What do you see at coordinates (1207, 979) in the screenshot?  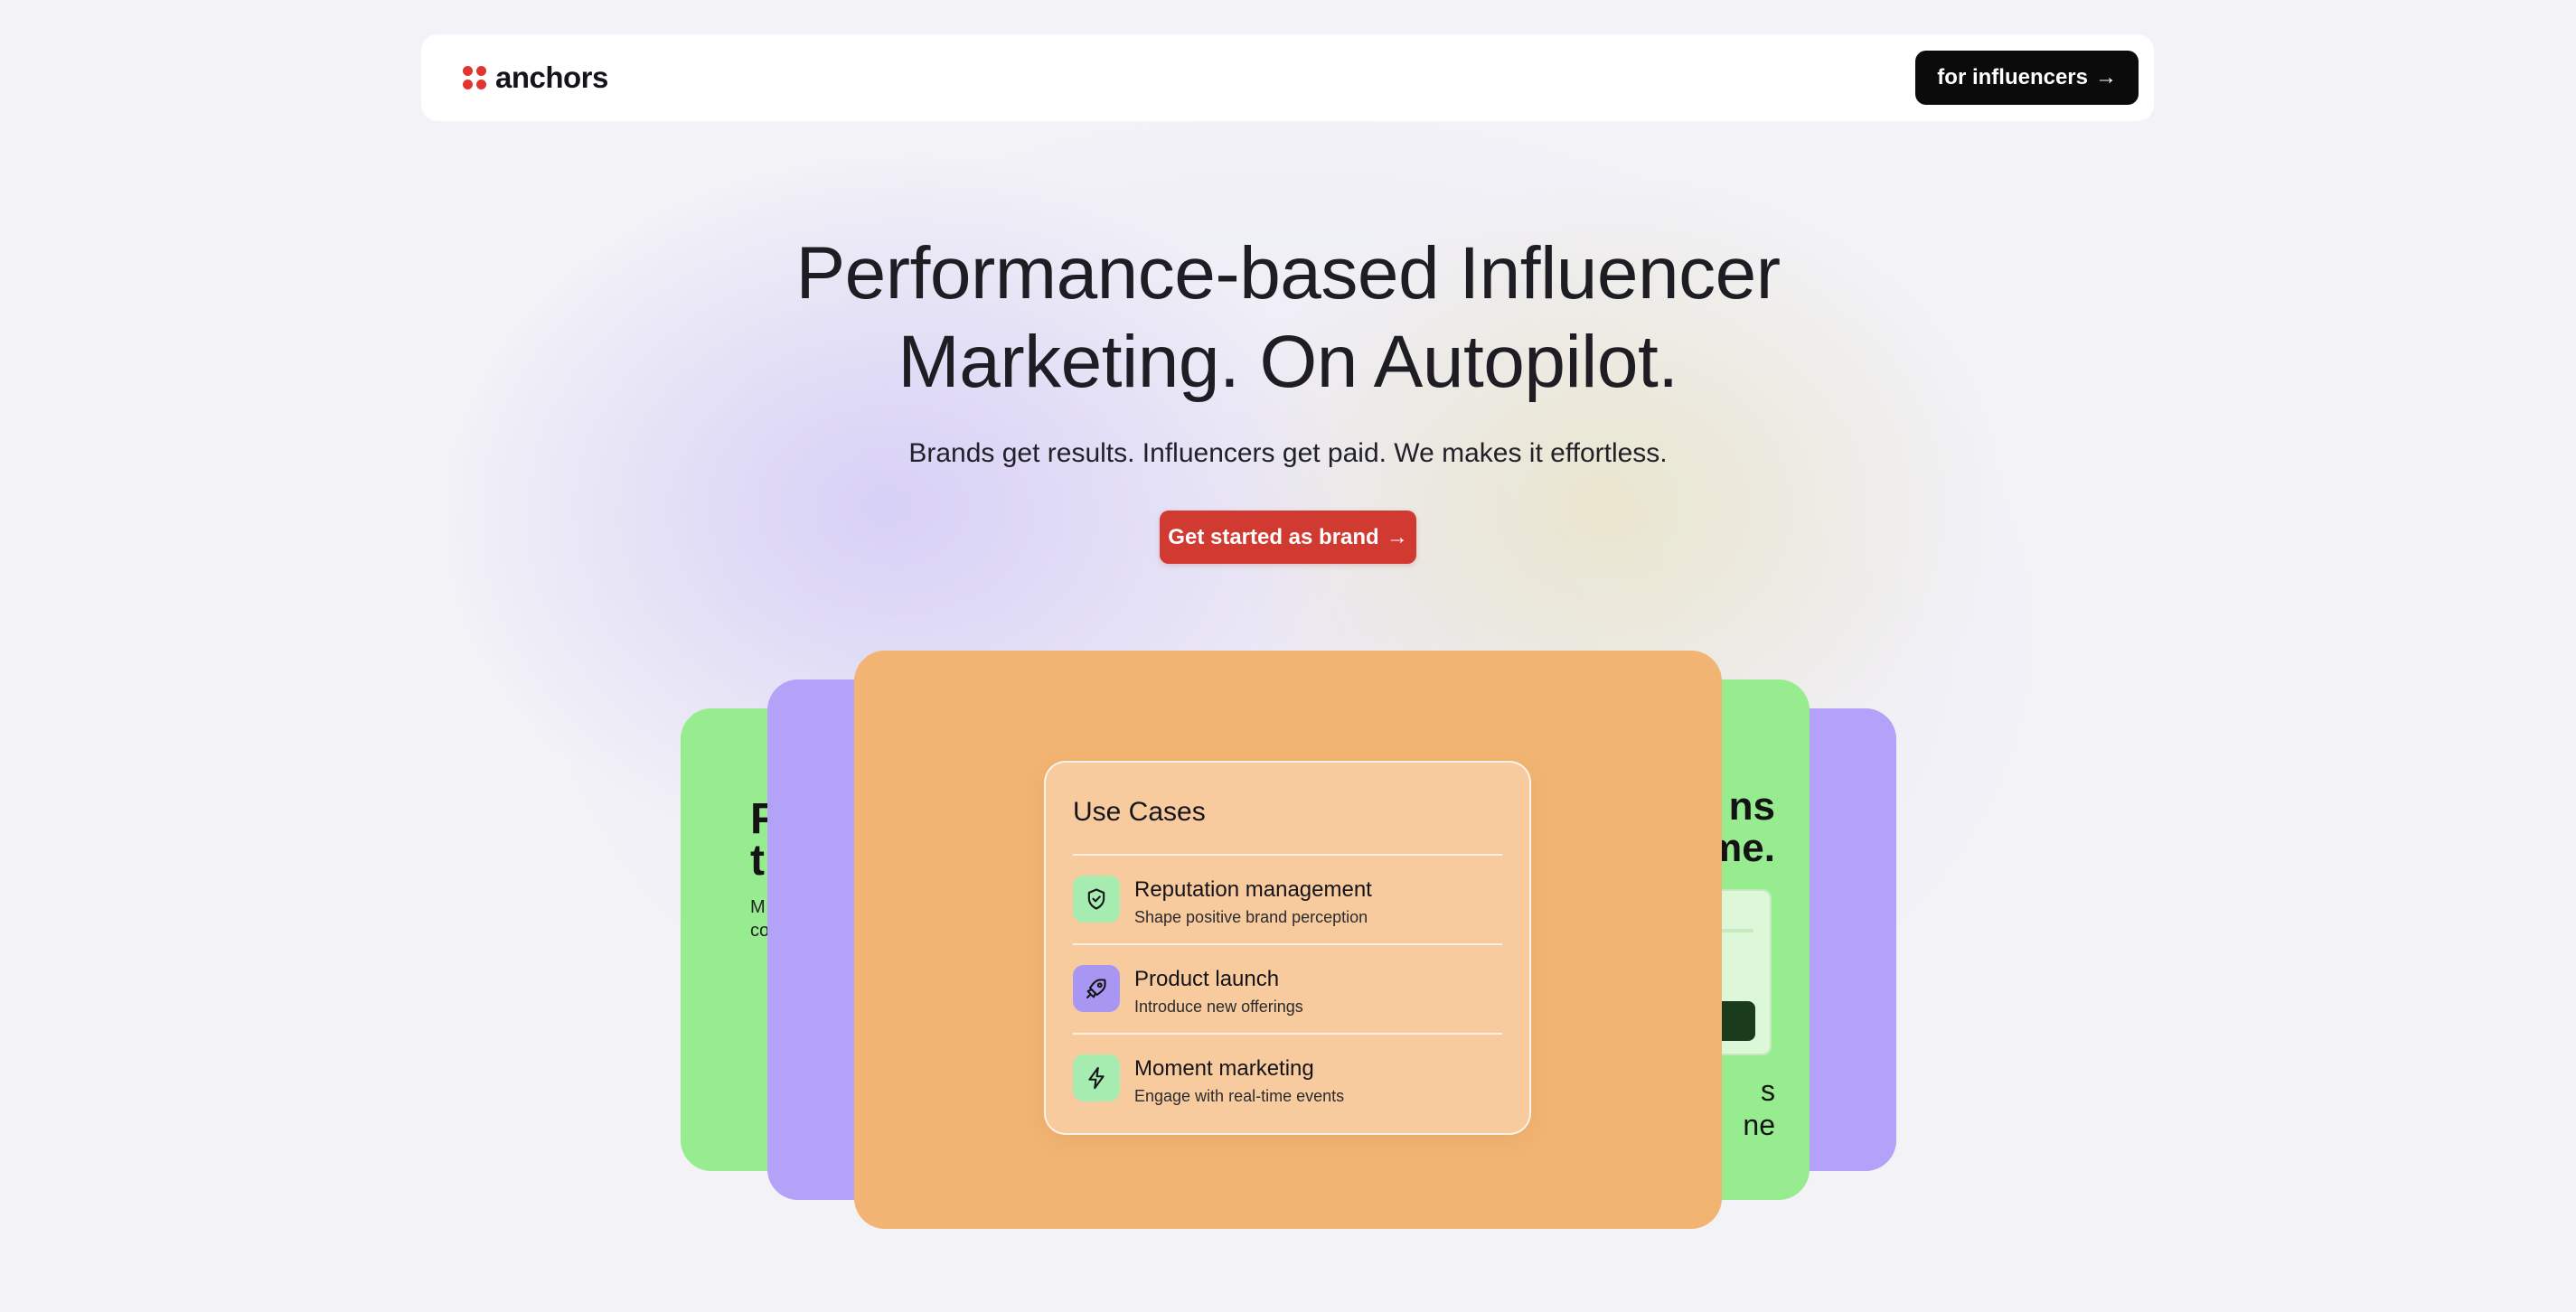 I see `use-case-name: Product launch` at bounding box center [1207, 979].